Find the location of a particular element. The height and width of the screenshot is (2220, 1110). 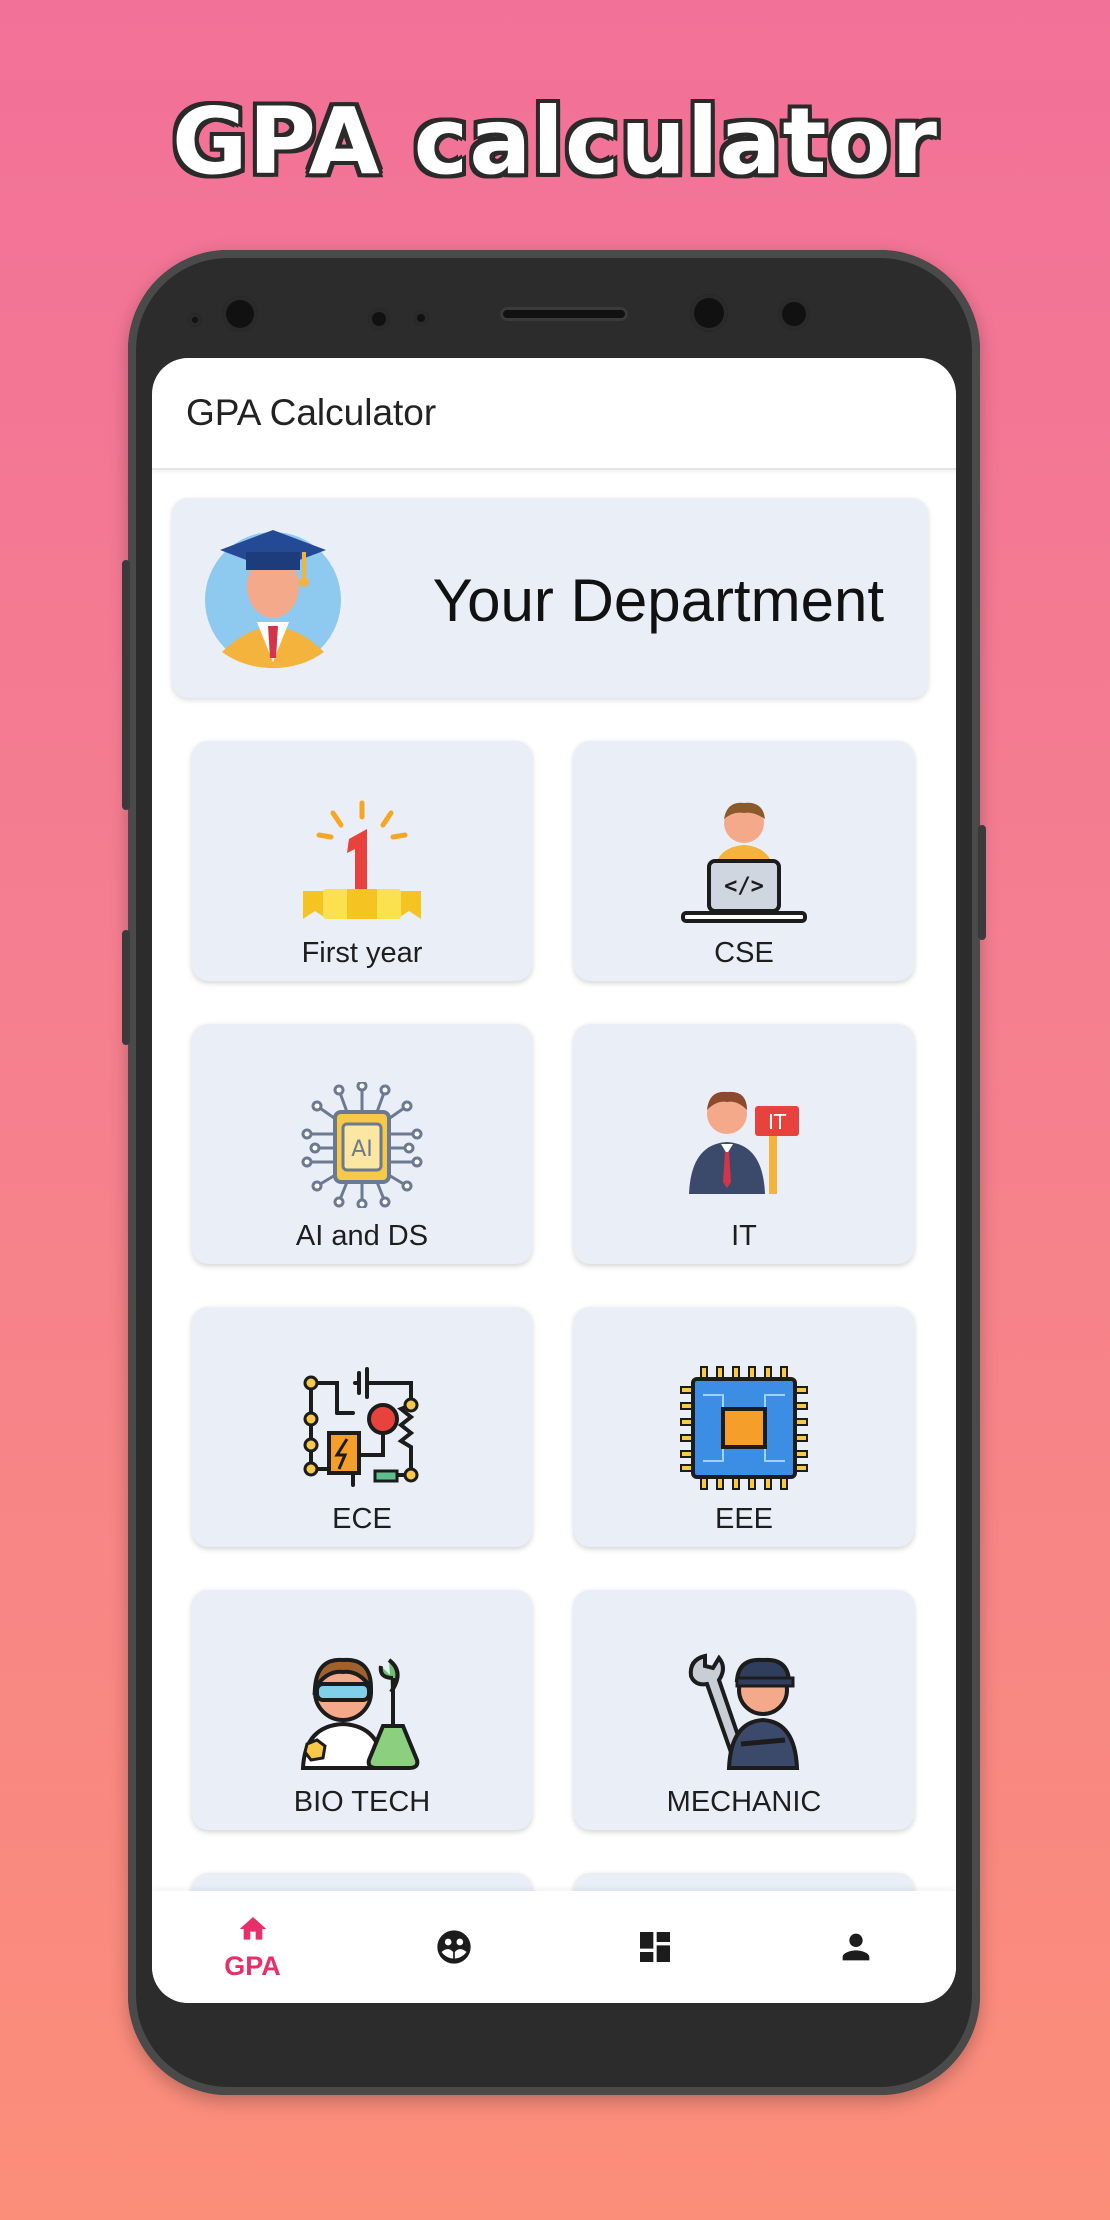

promo-title: GPA calculator is located at coordinates (555, 141).